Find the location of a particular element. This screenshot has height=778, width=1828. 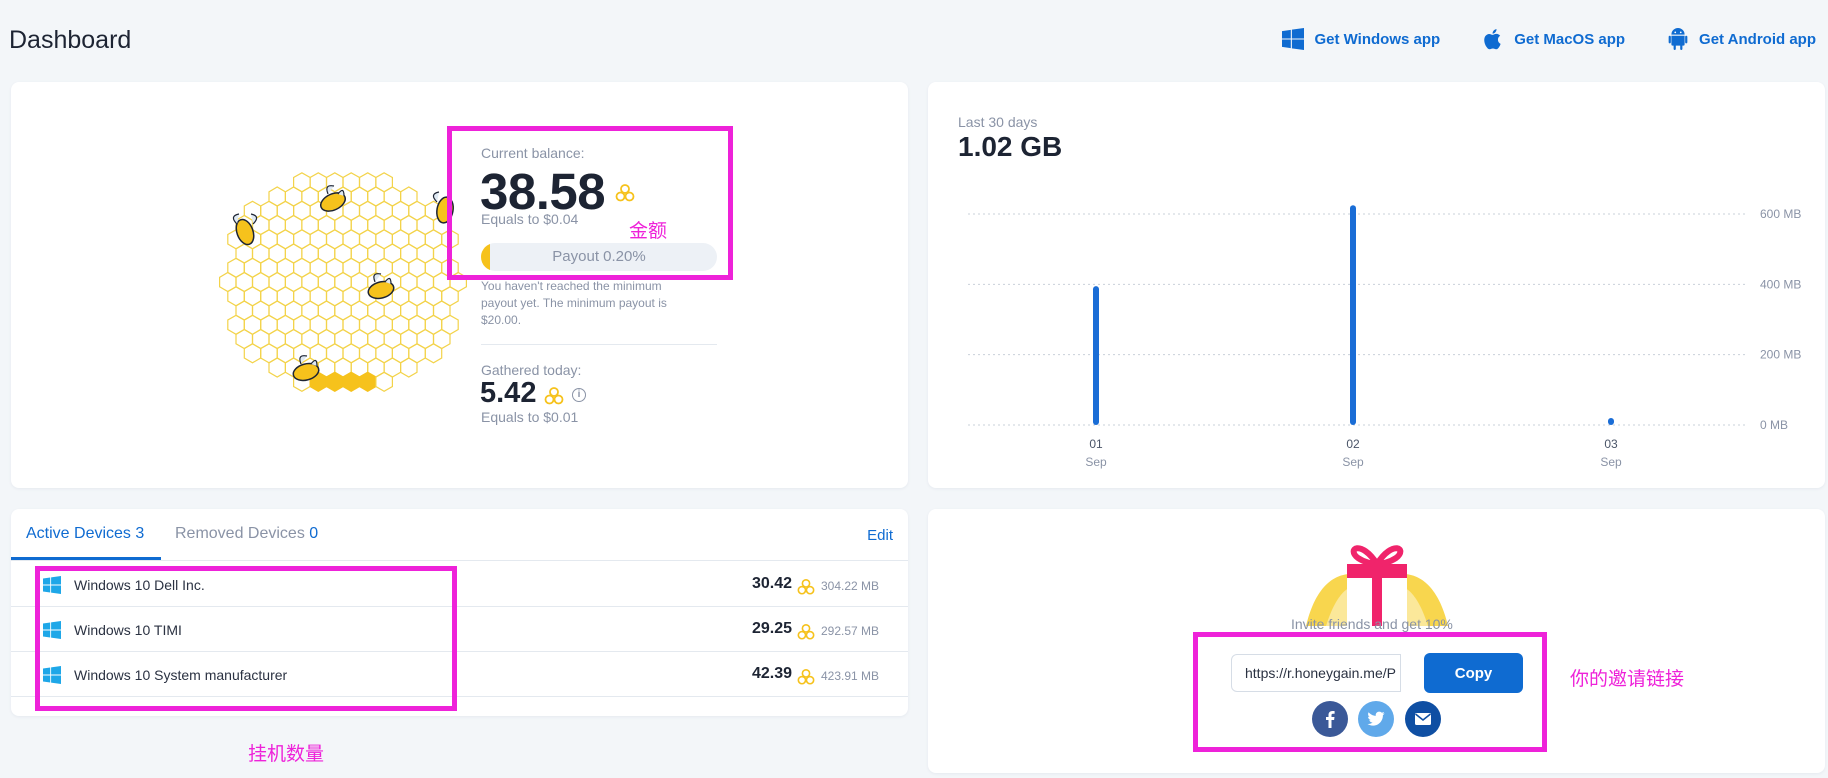

tab-removed-devices-label: Removed Devices is located at coordinates (240, 533).